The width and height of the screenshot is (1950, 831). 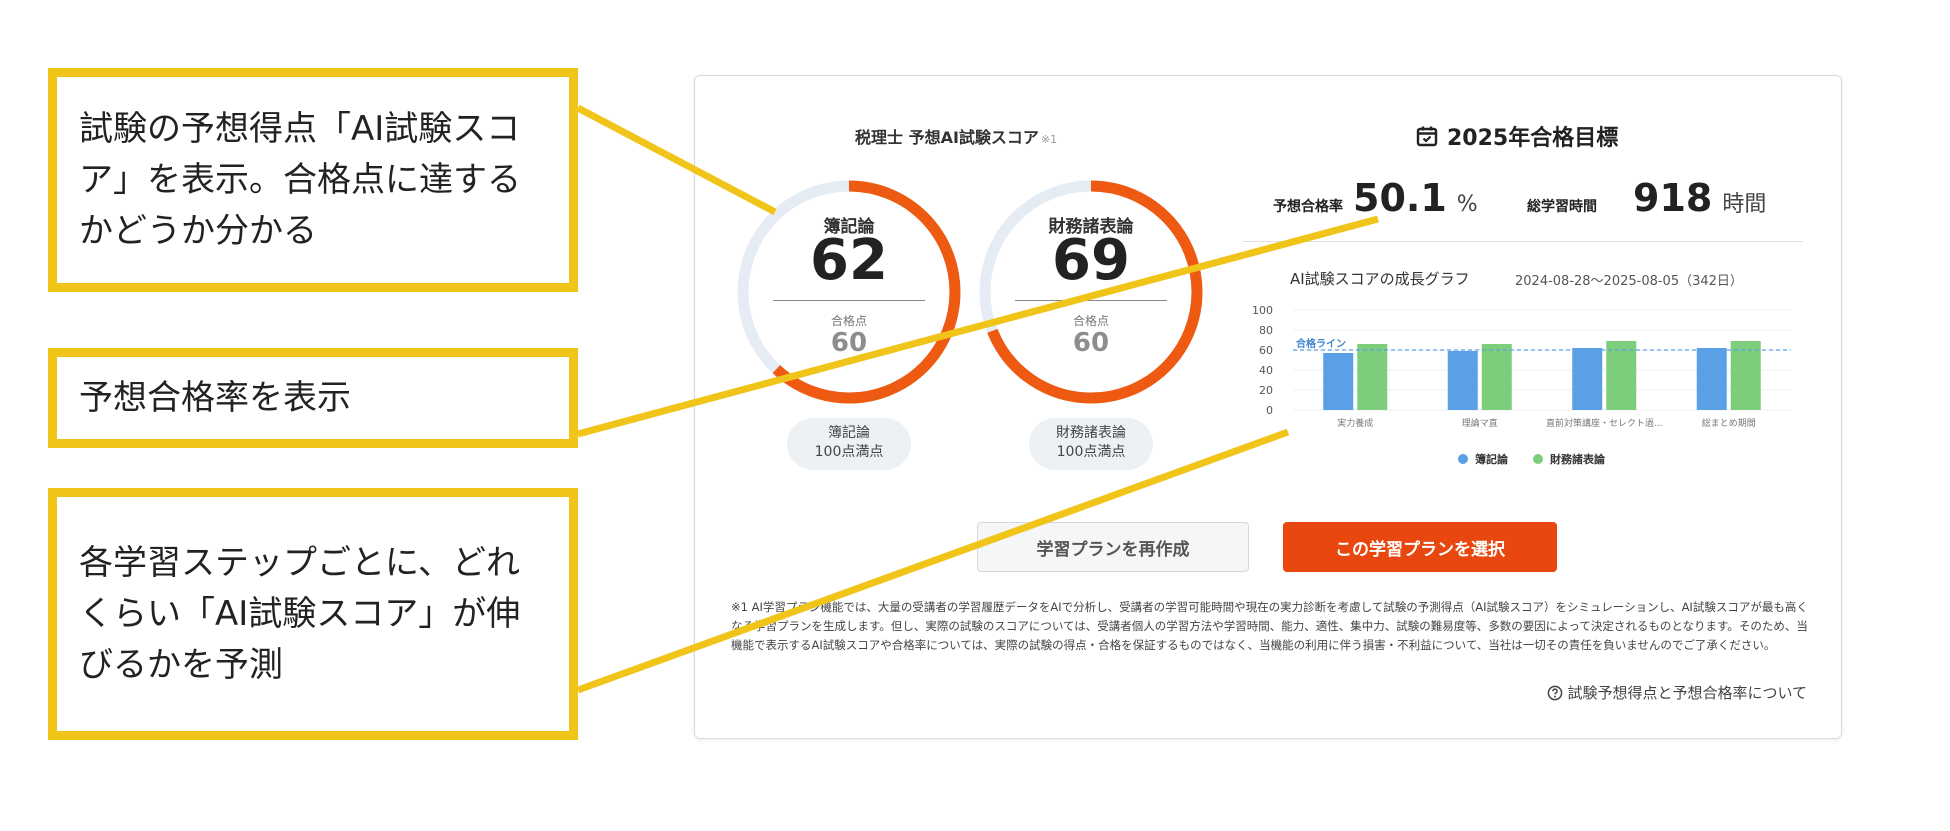 I want to click on subject-pill-boki: 簿記論 100点満点, so click(x=849, y=444).